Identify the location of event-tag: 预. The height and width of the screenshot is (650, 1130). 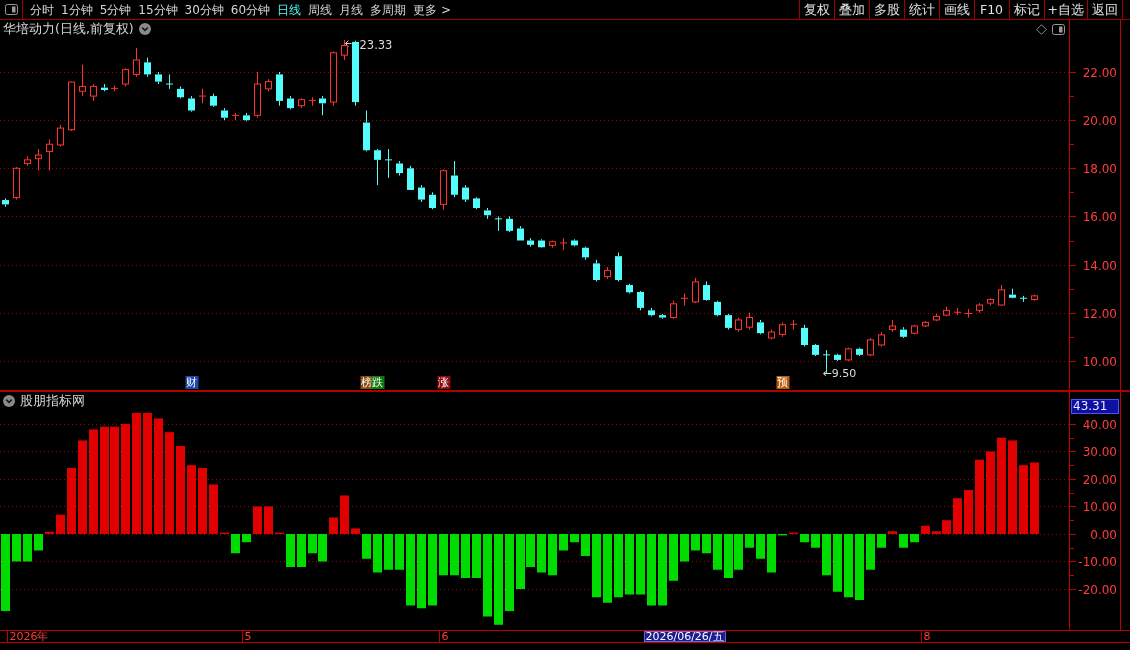
(782, 382).